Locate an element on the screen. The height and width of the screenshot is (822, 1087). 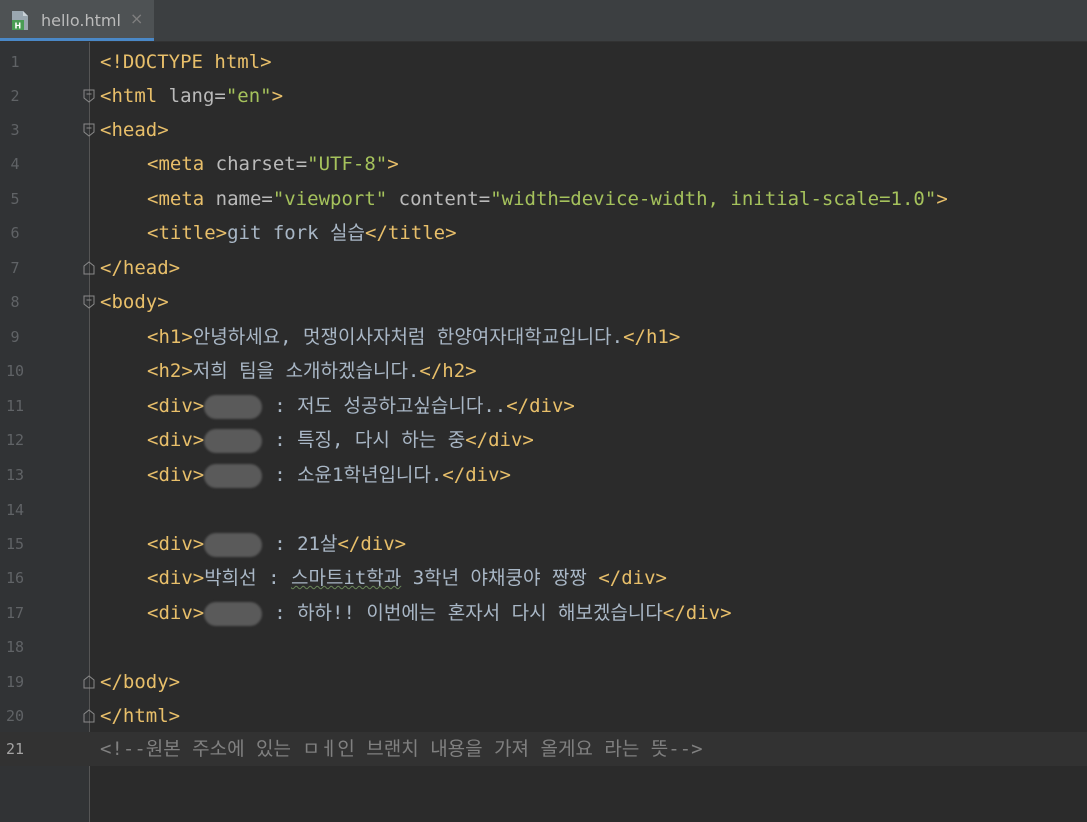
code-line: 15 <div>: 21살</div> is located at coordinates (543, 544).